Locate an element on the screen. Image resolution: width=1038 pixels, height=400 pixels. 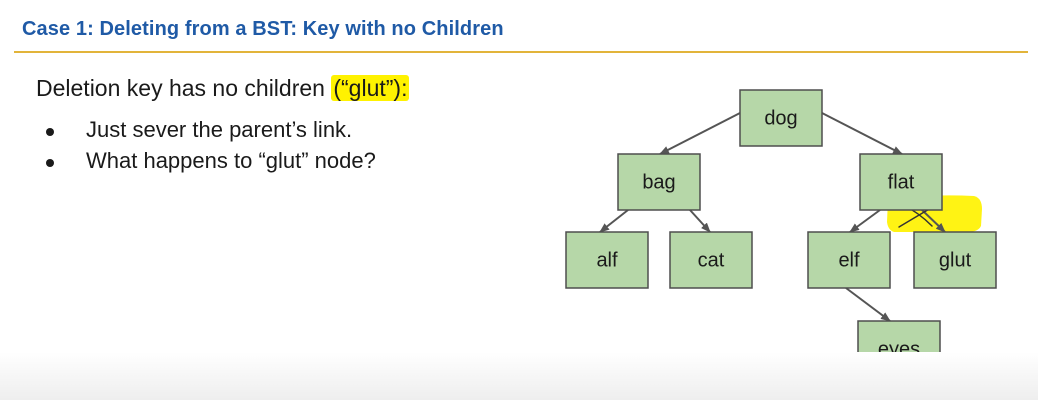
tree-node-elf: elf is located at coordinates (849, 260).